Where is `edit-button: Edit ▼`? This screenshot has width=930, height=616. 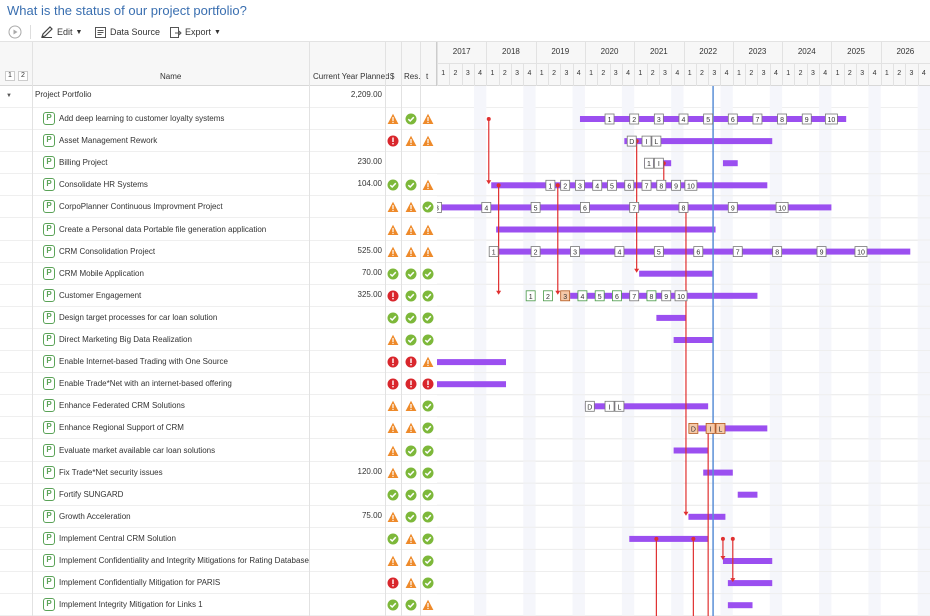
edit-button: Edit ▼ is located at coordinates (61, 32).